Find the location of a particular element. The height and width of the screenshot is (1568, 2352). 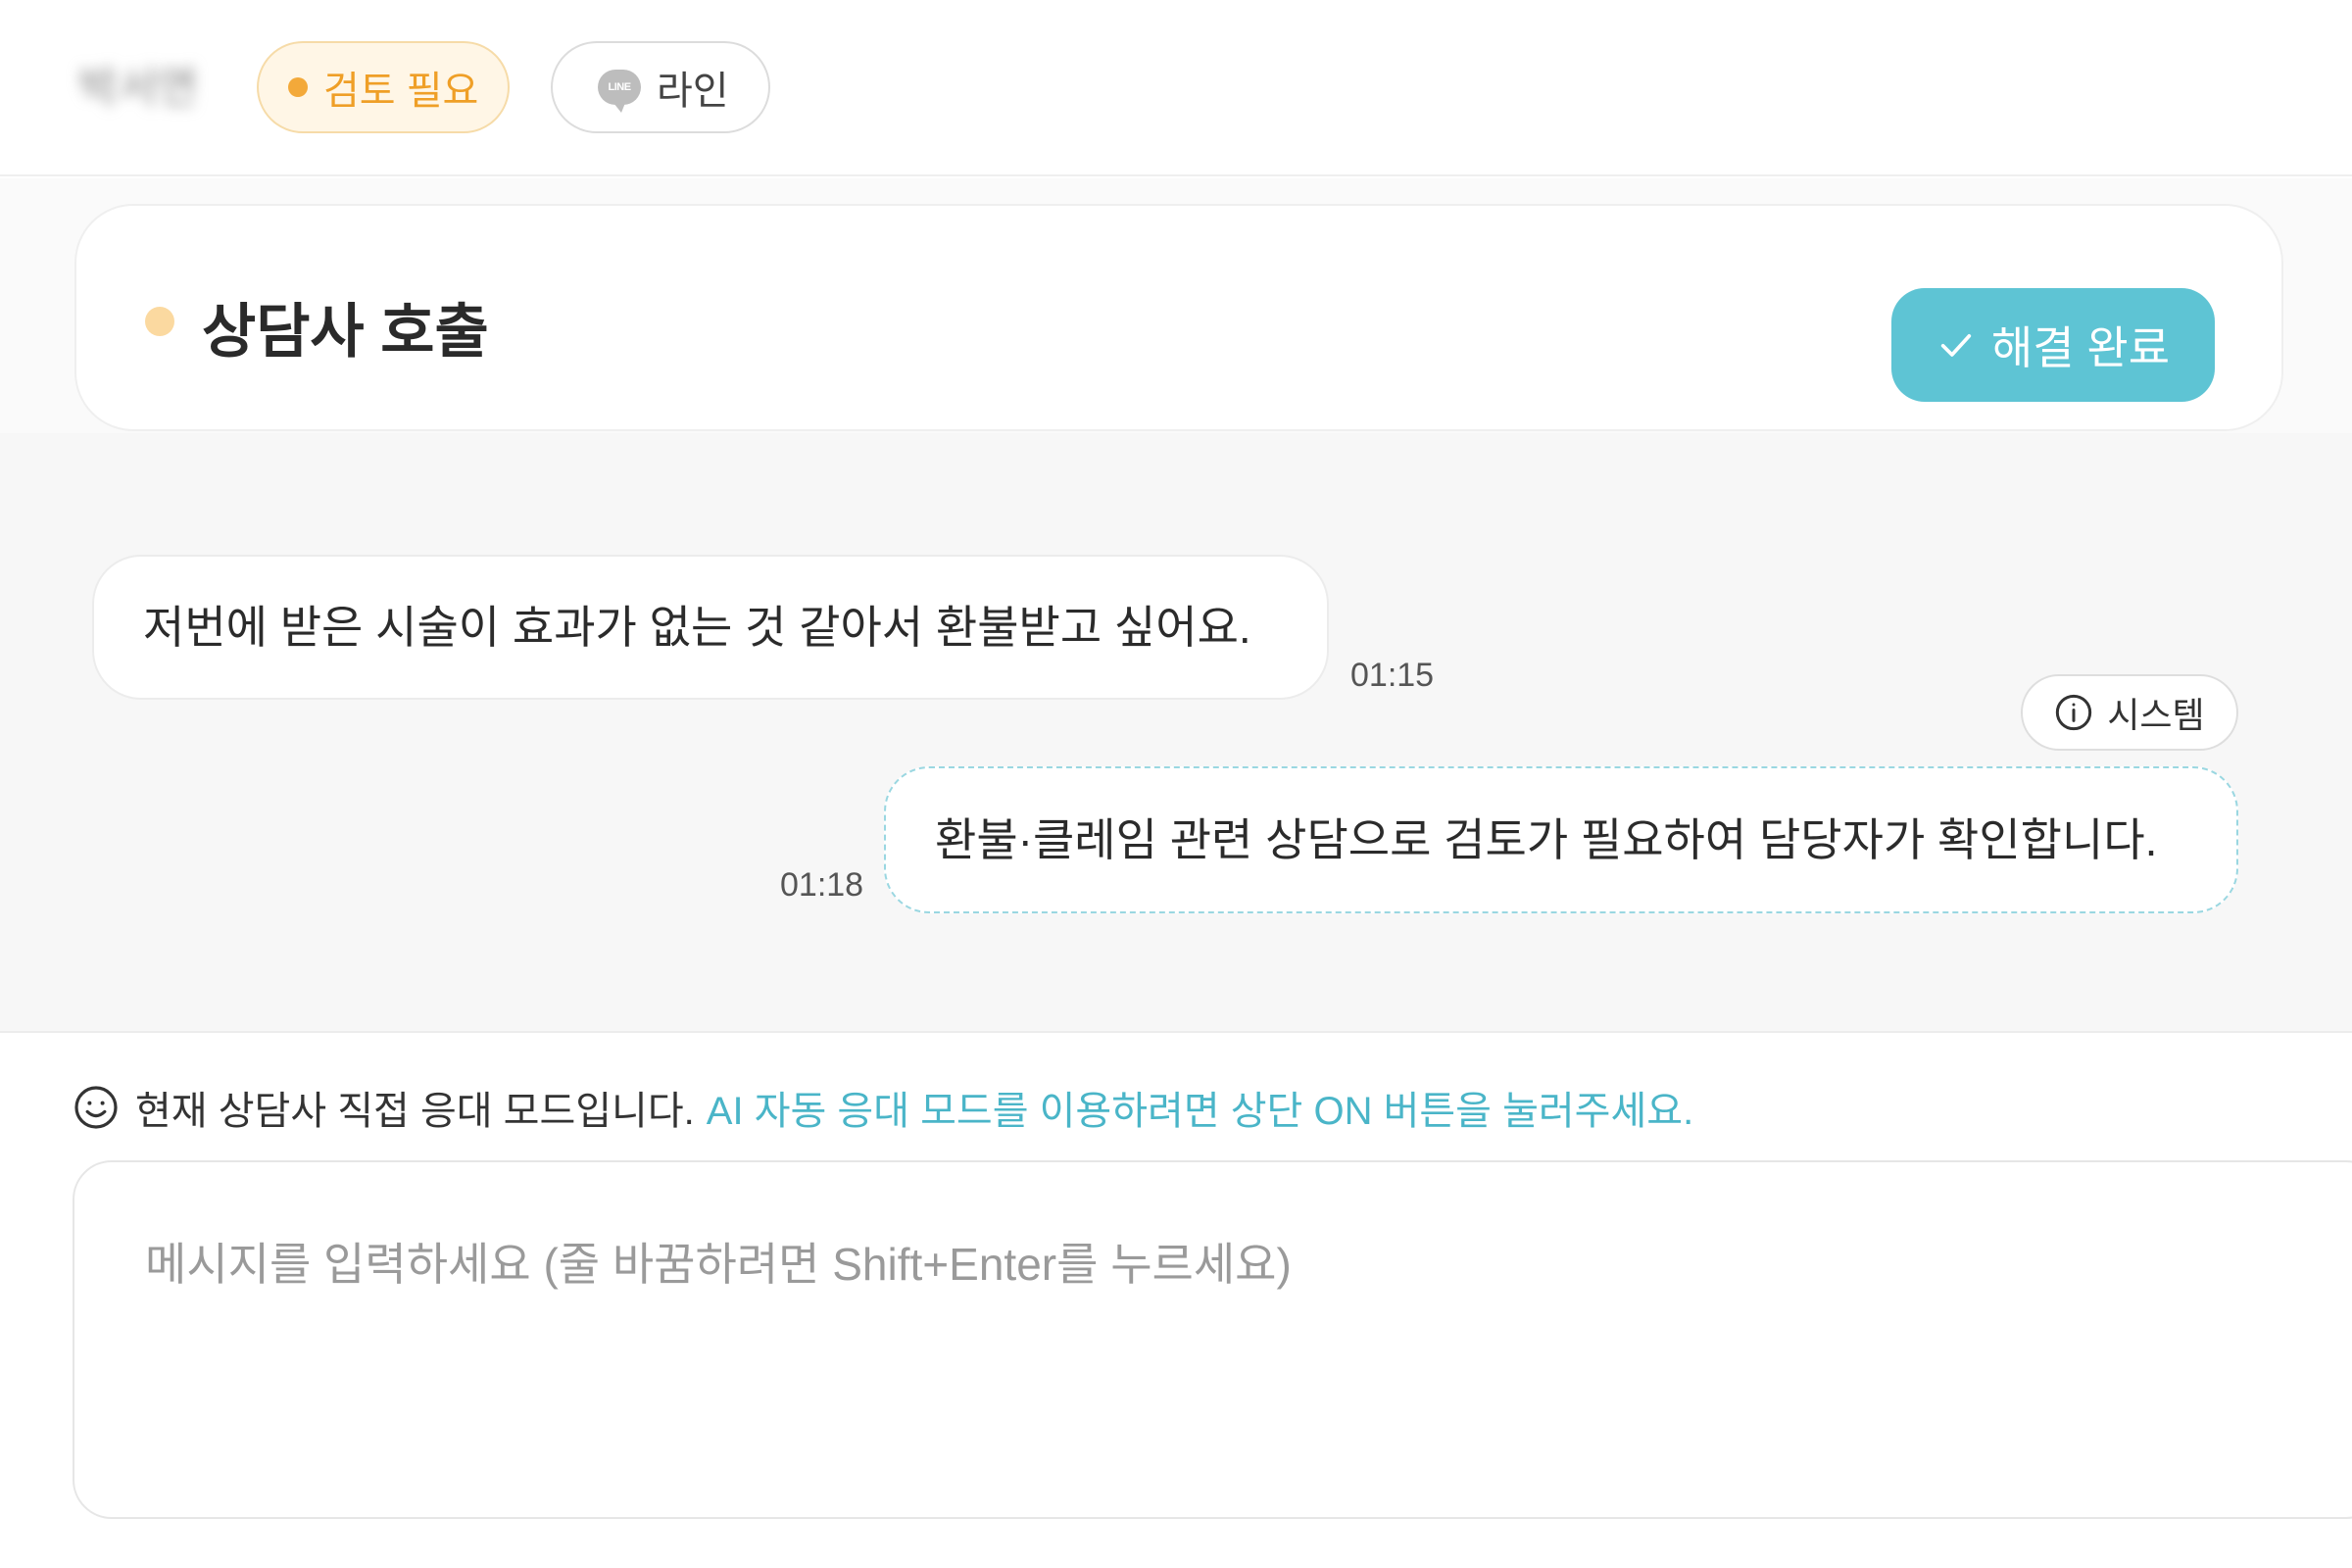

check-icon is located at coordinates (1956, 345).